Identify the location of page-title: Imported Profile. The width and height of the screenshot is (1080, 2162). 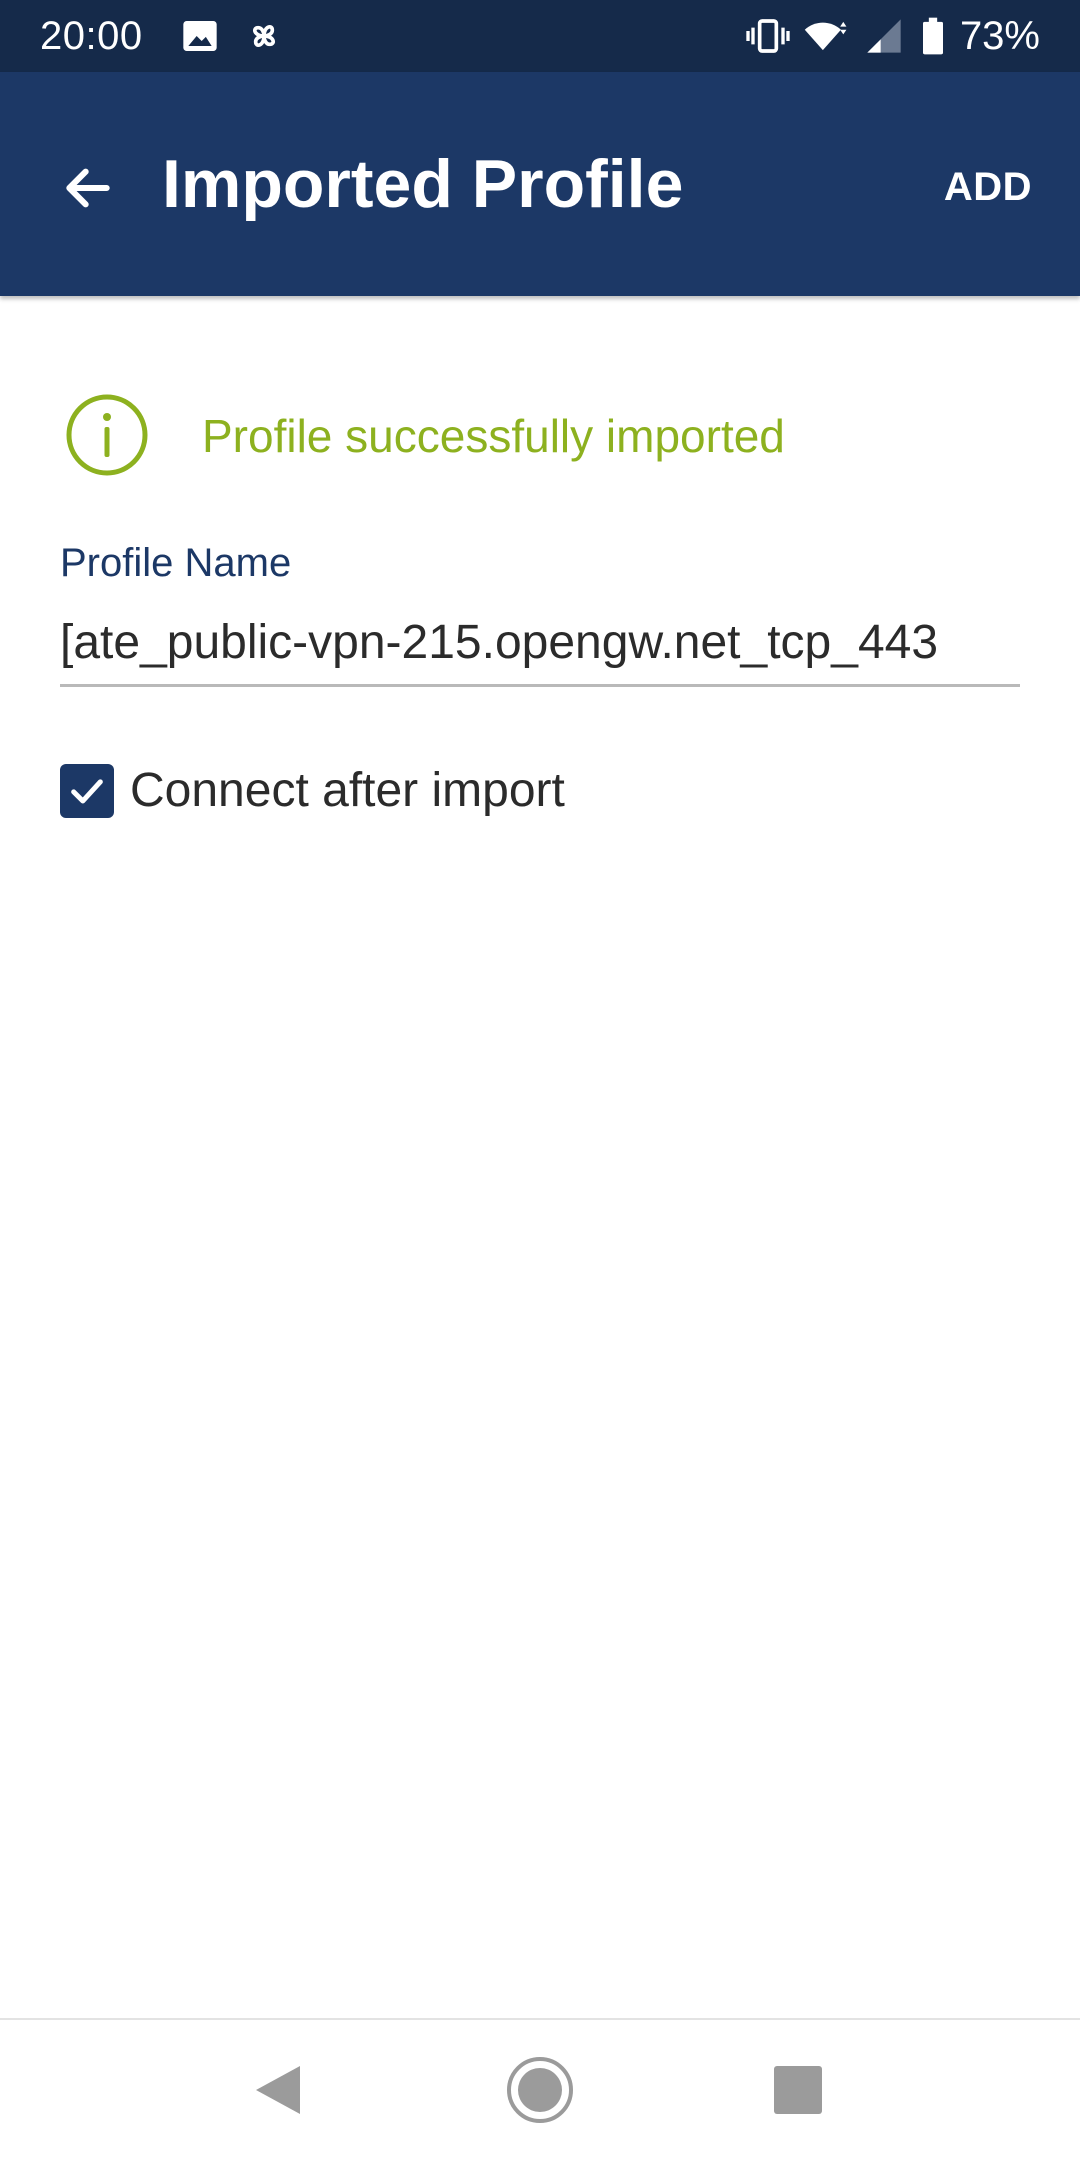
(423, 184).